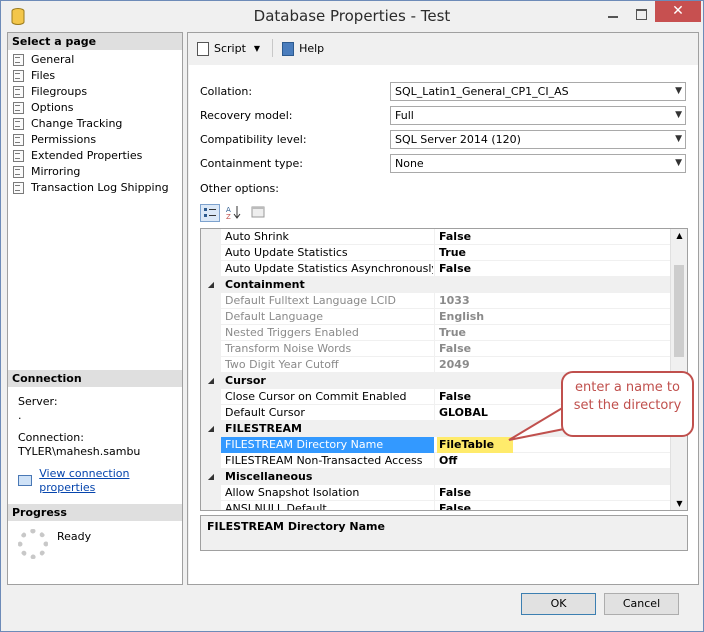 This screenshot has width=704, height=632. What do you see at coordinates (258, 213) in the screenshot?
I see `property-pages-button` at bounding box center [258, 213].